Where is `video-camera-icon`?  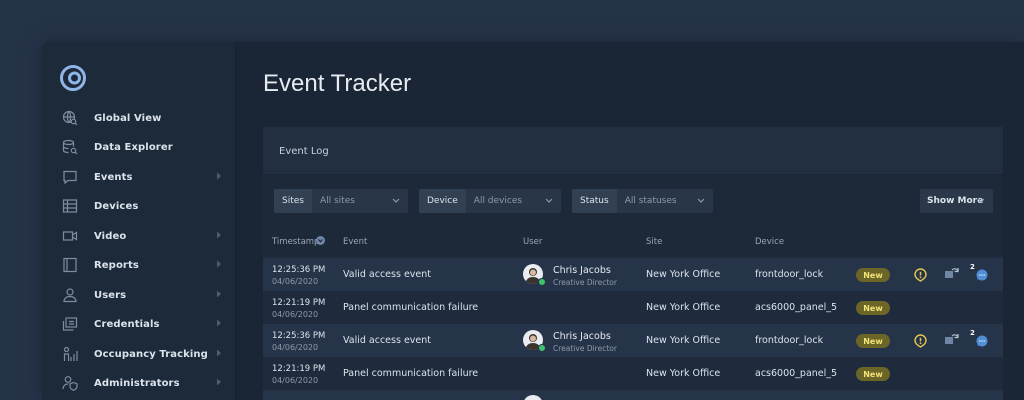
video-camera-icon is located at coordinates (70, 236).